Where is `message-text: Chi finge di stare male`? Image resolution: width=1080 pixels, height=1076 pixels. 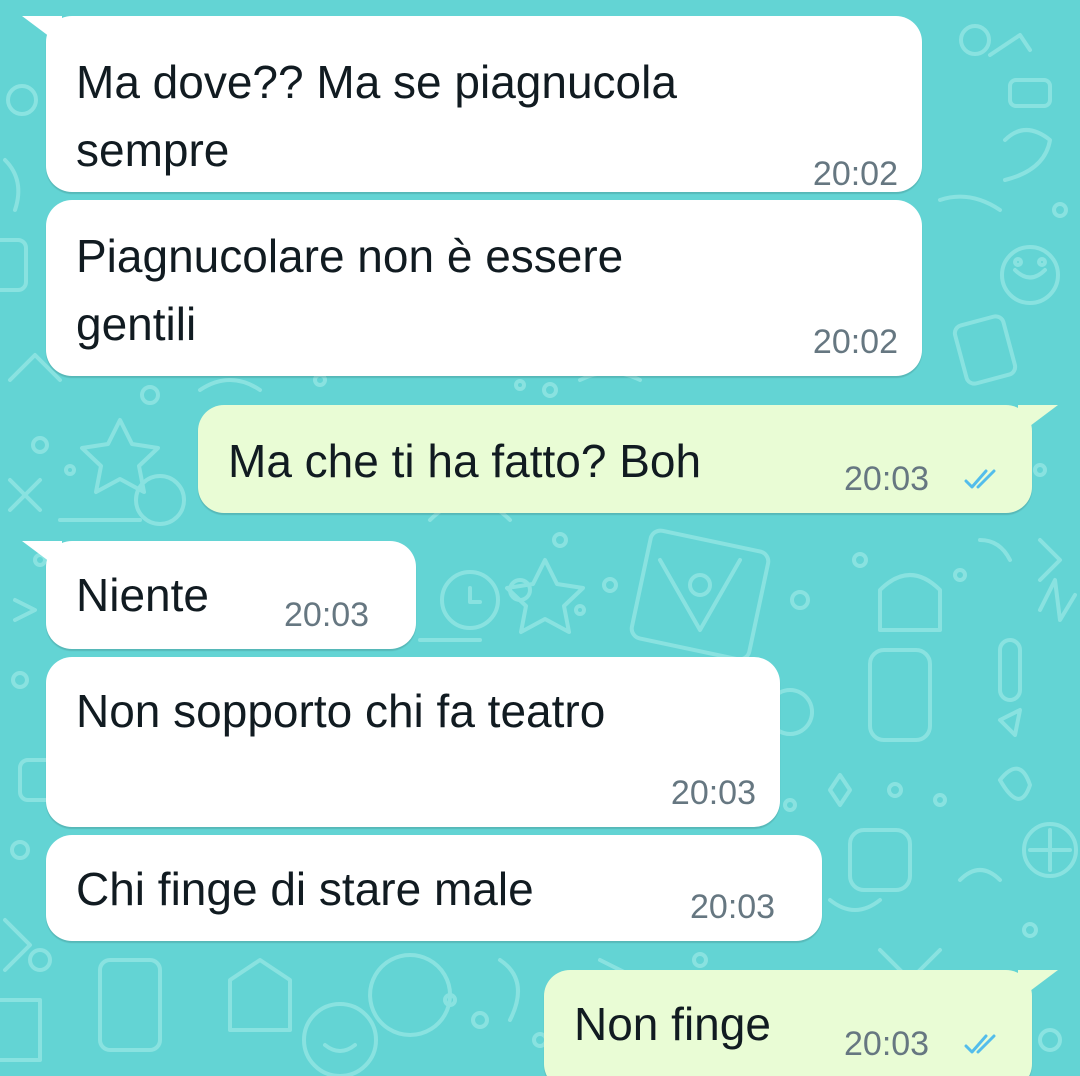 message-text: Chi finge di stare male is located at coordinates (305, 889).